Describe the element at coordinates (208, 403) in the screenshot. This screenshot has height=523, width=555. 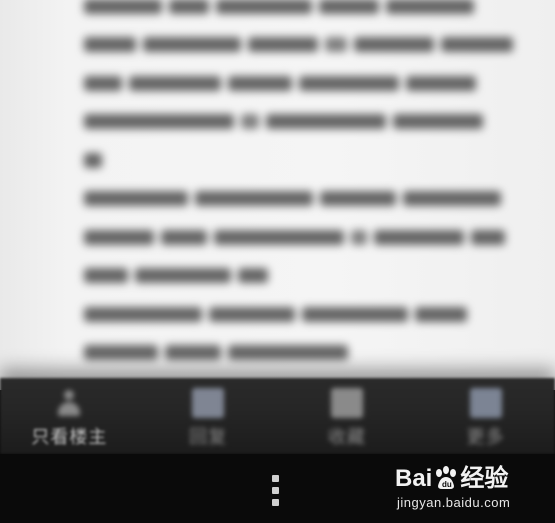
I see `reply-icon` at that location.